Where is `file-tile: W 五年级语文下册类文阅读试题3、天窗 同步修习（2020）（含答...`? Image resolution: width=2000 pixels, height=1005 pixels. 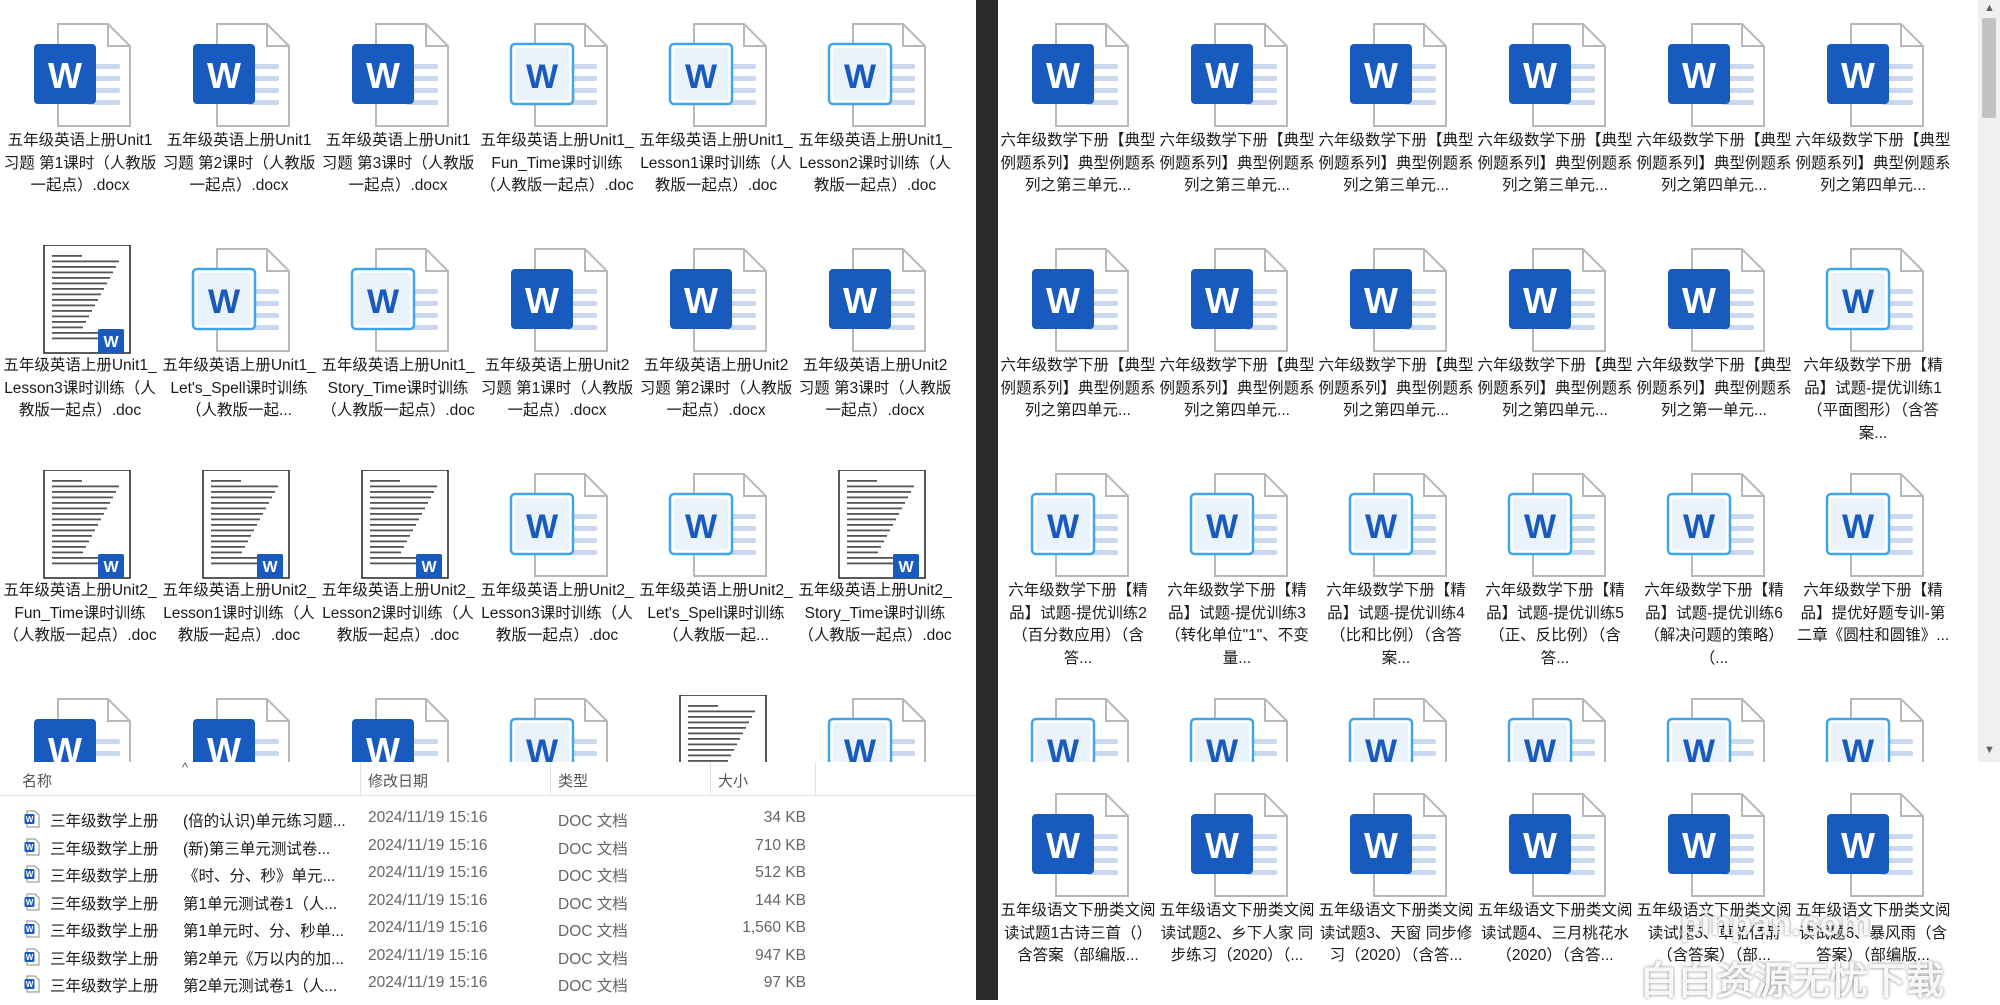 file-tile: W 五年级语文下册类文阅读试题3、天窗 同步修习（2020）（含答... is located at coordinates (1396, 886).